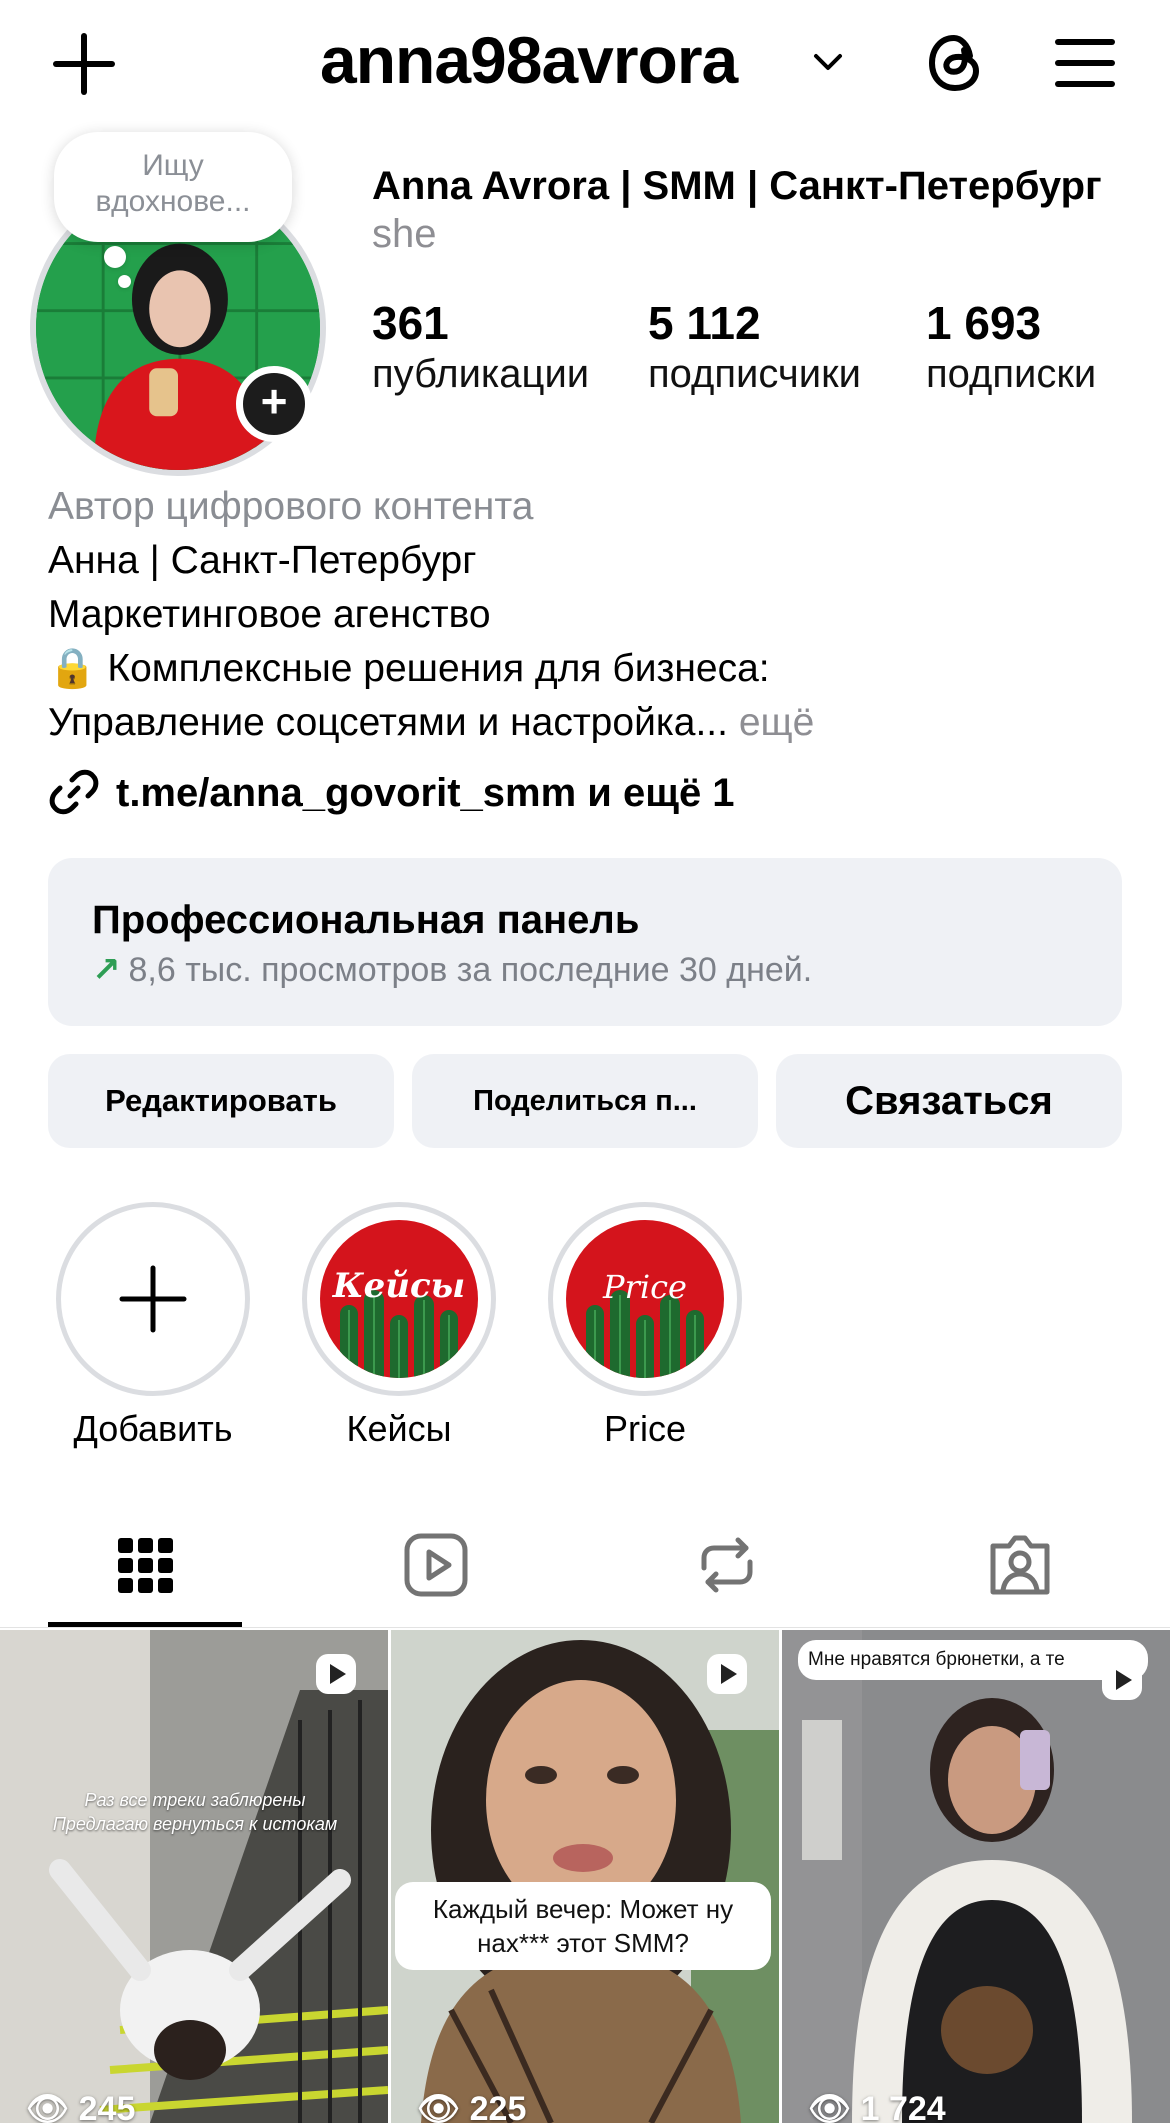 This screenshot has width=1170, height=2123. What do you see at coordinates (762, 210) in the screenshot?
I see `profile-name: Anna Avrora | SMM | Санкт-Петербург she` at bounding box center [762, 210].